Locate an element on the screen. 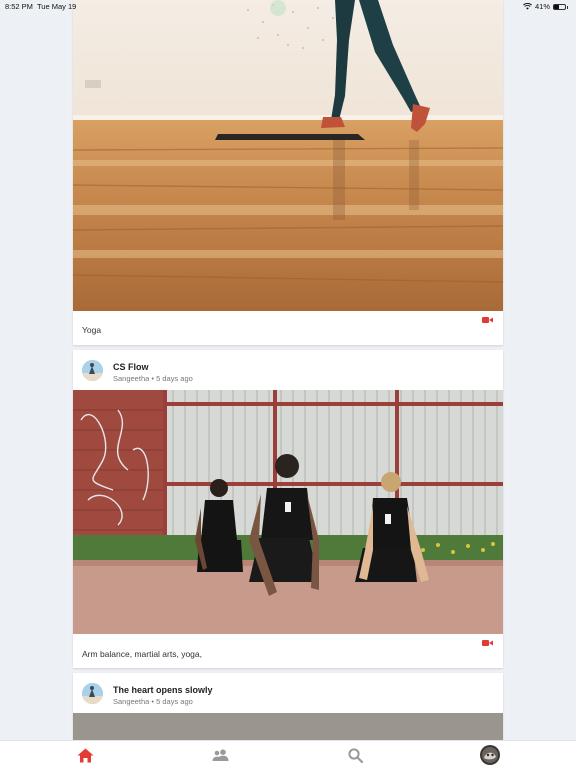  tab-profile is located at coordinates (490, 755).